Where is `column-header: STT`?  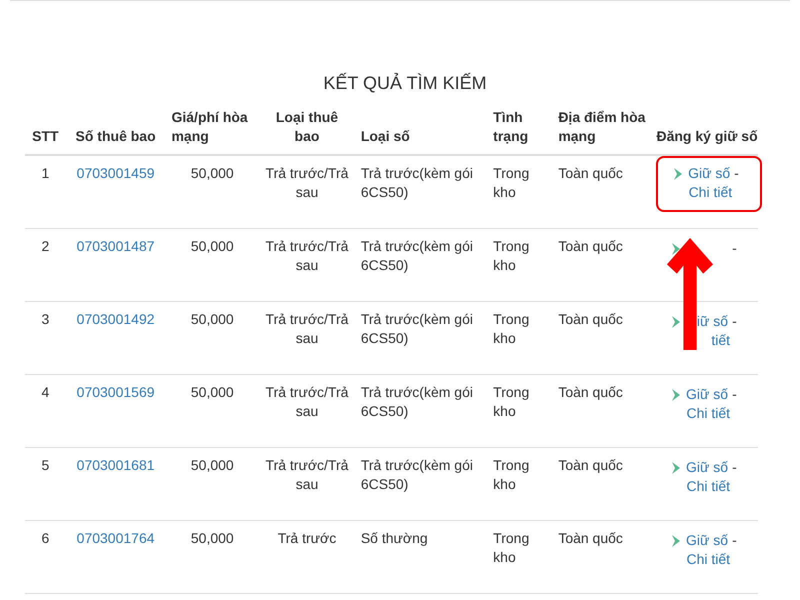
column-header: STT is located at coordinates (45, 136).